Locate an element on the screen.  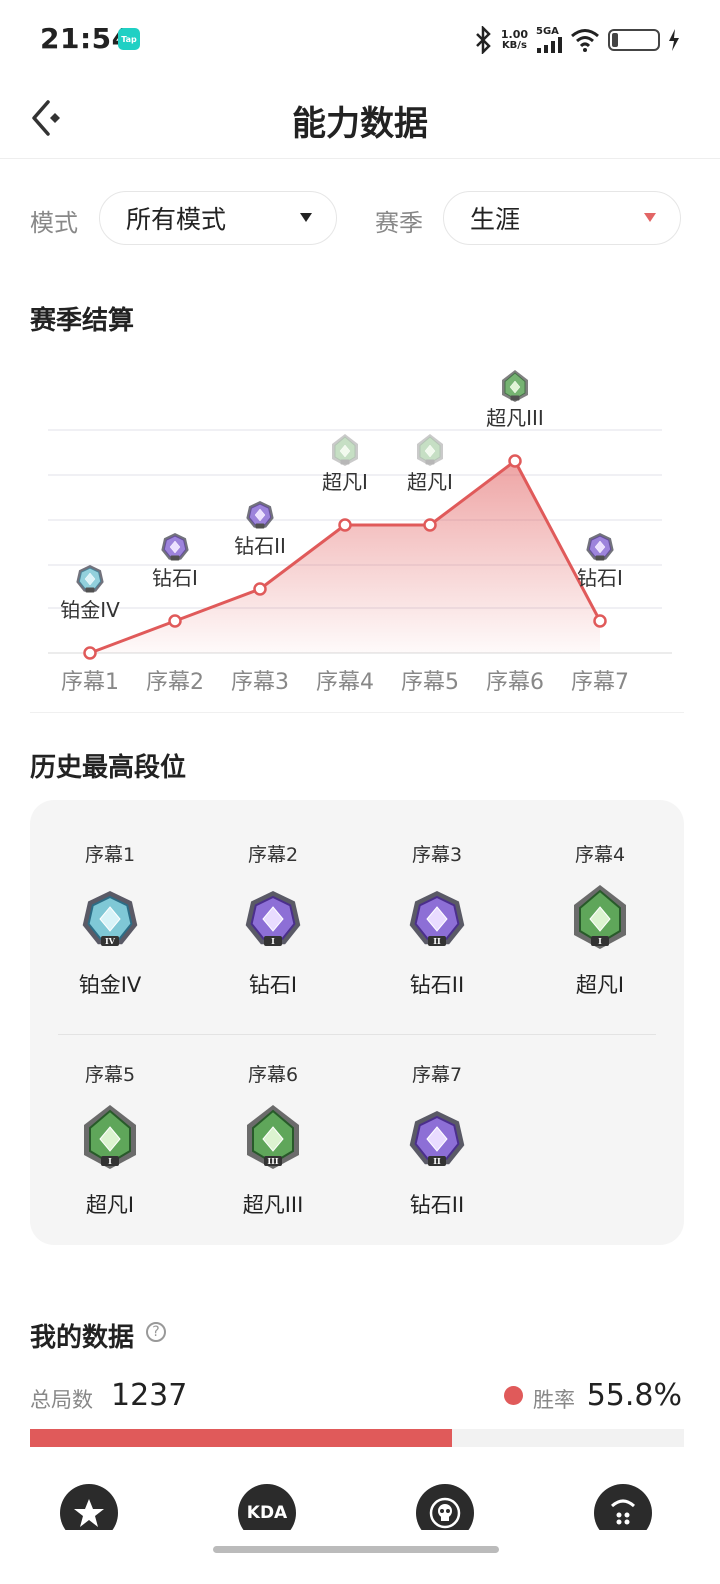
cellular-signal-icon: 5GA is located at coordinates (549, 40).